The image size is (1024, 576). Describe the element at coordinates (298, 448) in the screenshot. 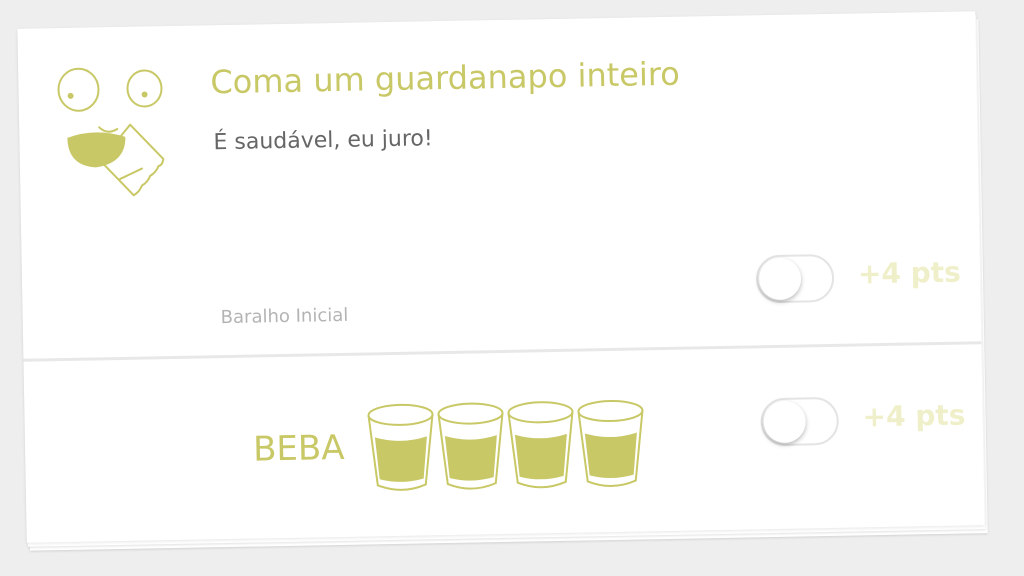

I see `drink-label: BEBA` at that location.